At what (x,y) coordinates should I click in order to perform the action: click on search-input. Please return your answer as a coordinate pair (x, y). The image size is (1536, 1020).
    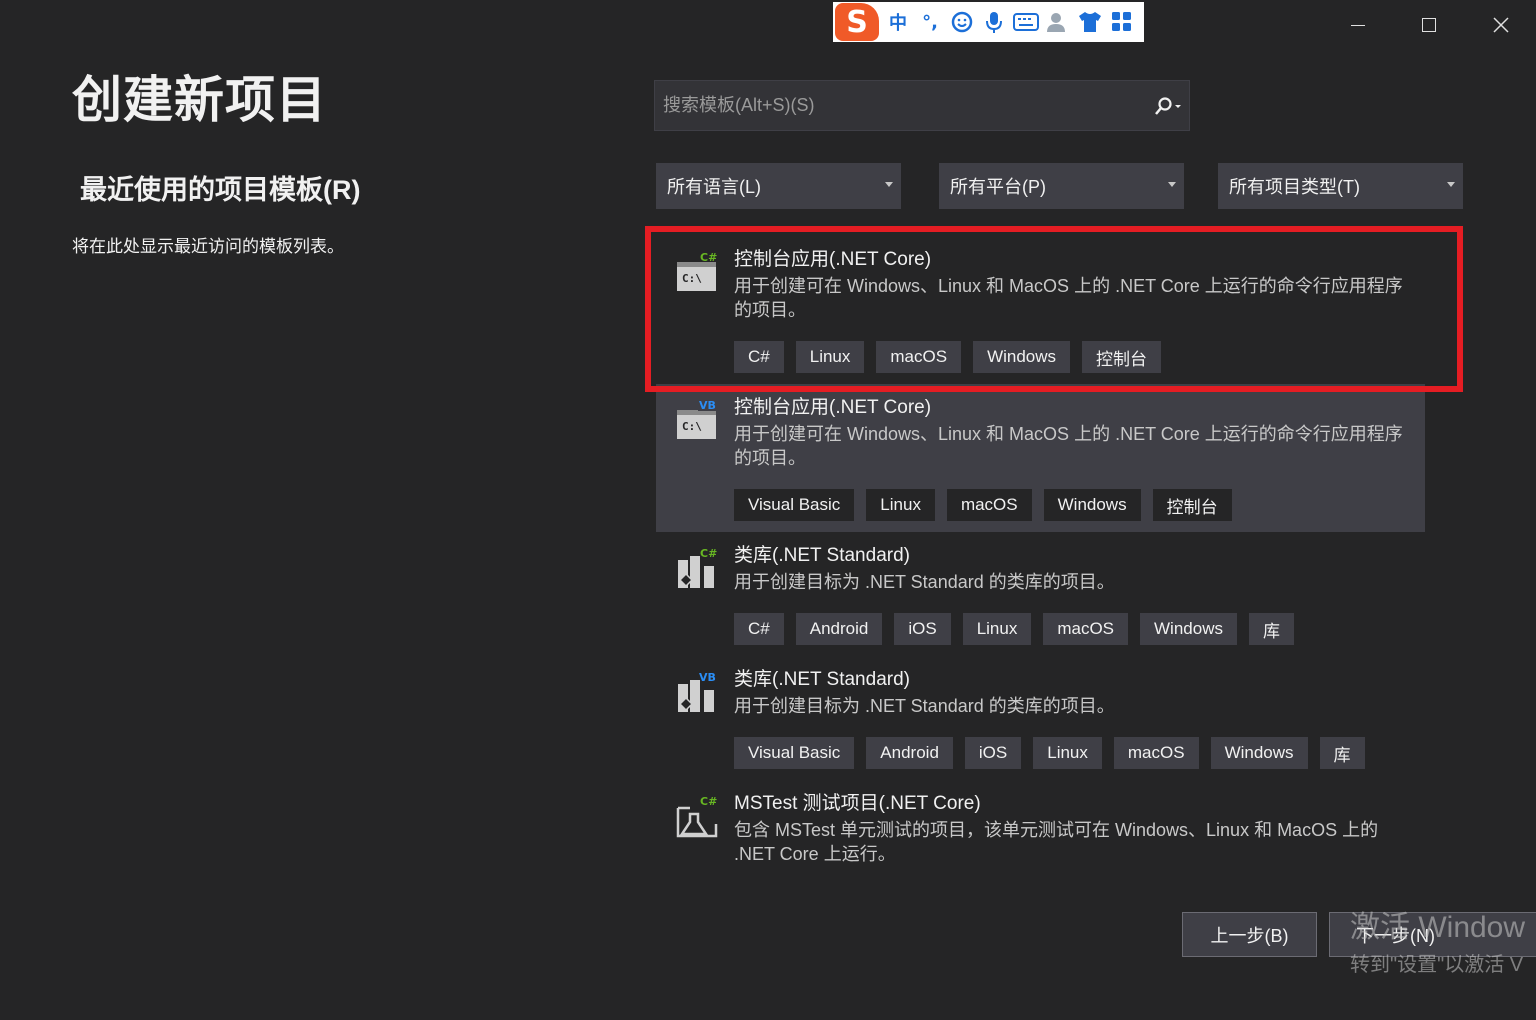
    Looking at the image, I should click on (902, 105).